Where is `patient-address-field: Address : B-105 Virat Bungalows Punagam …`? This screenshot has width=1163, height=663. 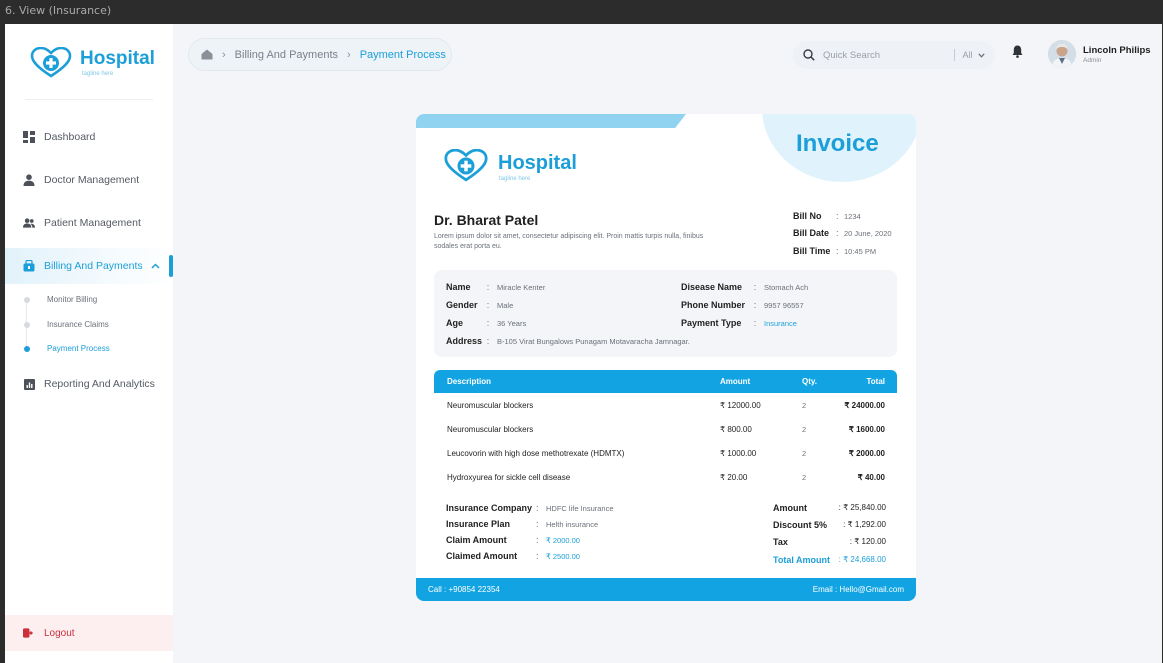
patient-address-field: Address : B-105 Virat Bungalows Punagam … is located at coordinates (568, 341).